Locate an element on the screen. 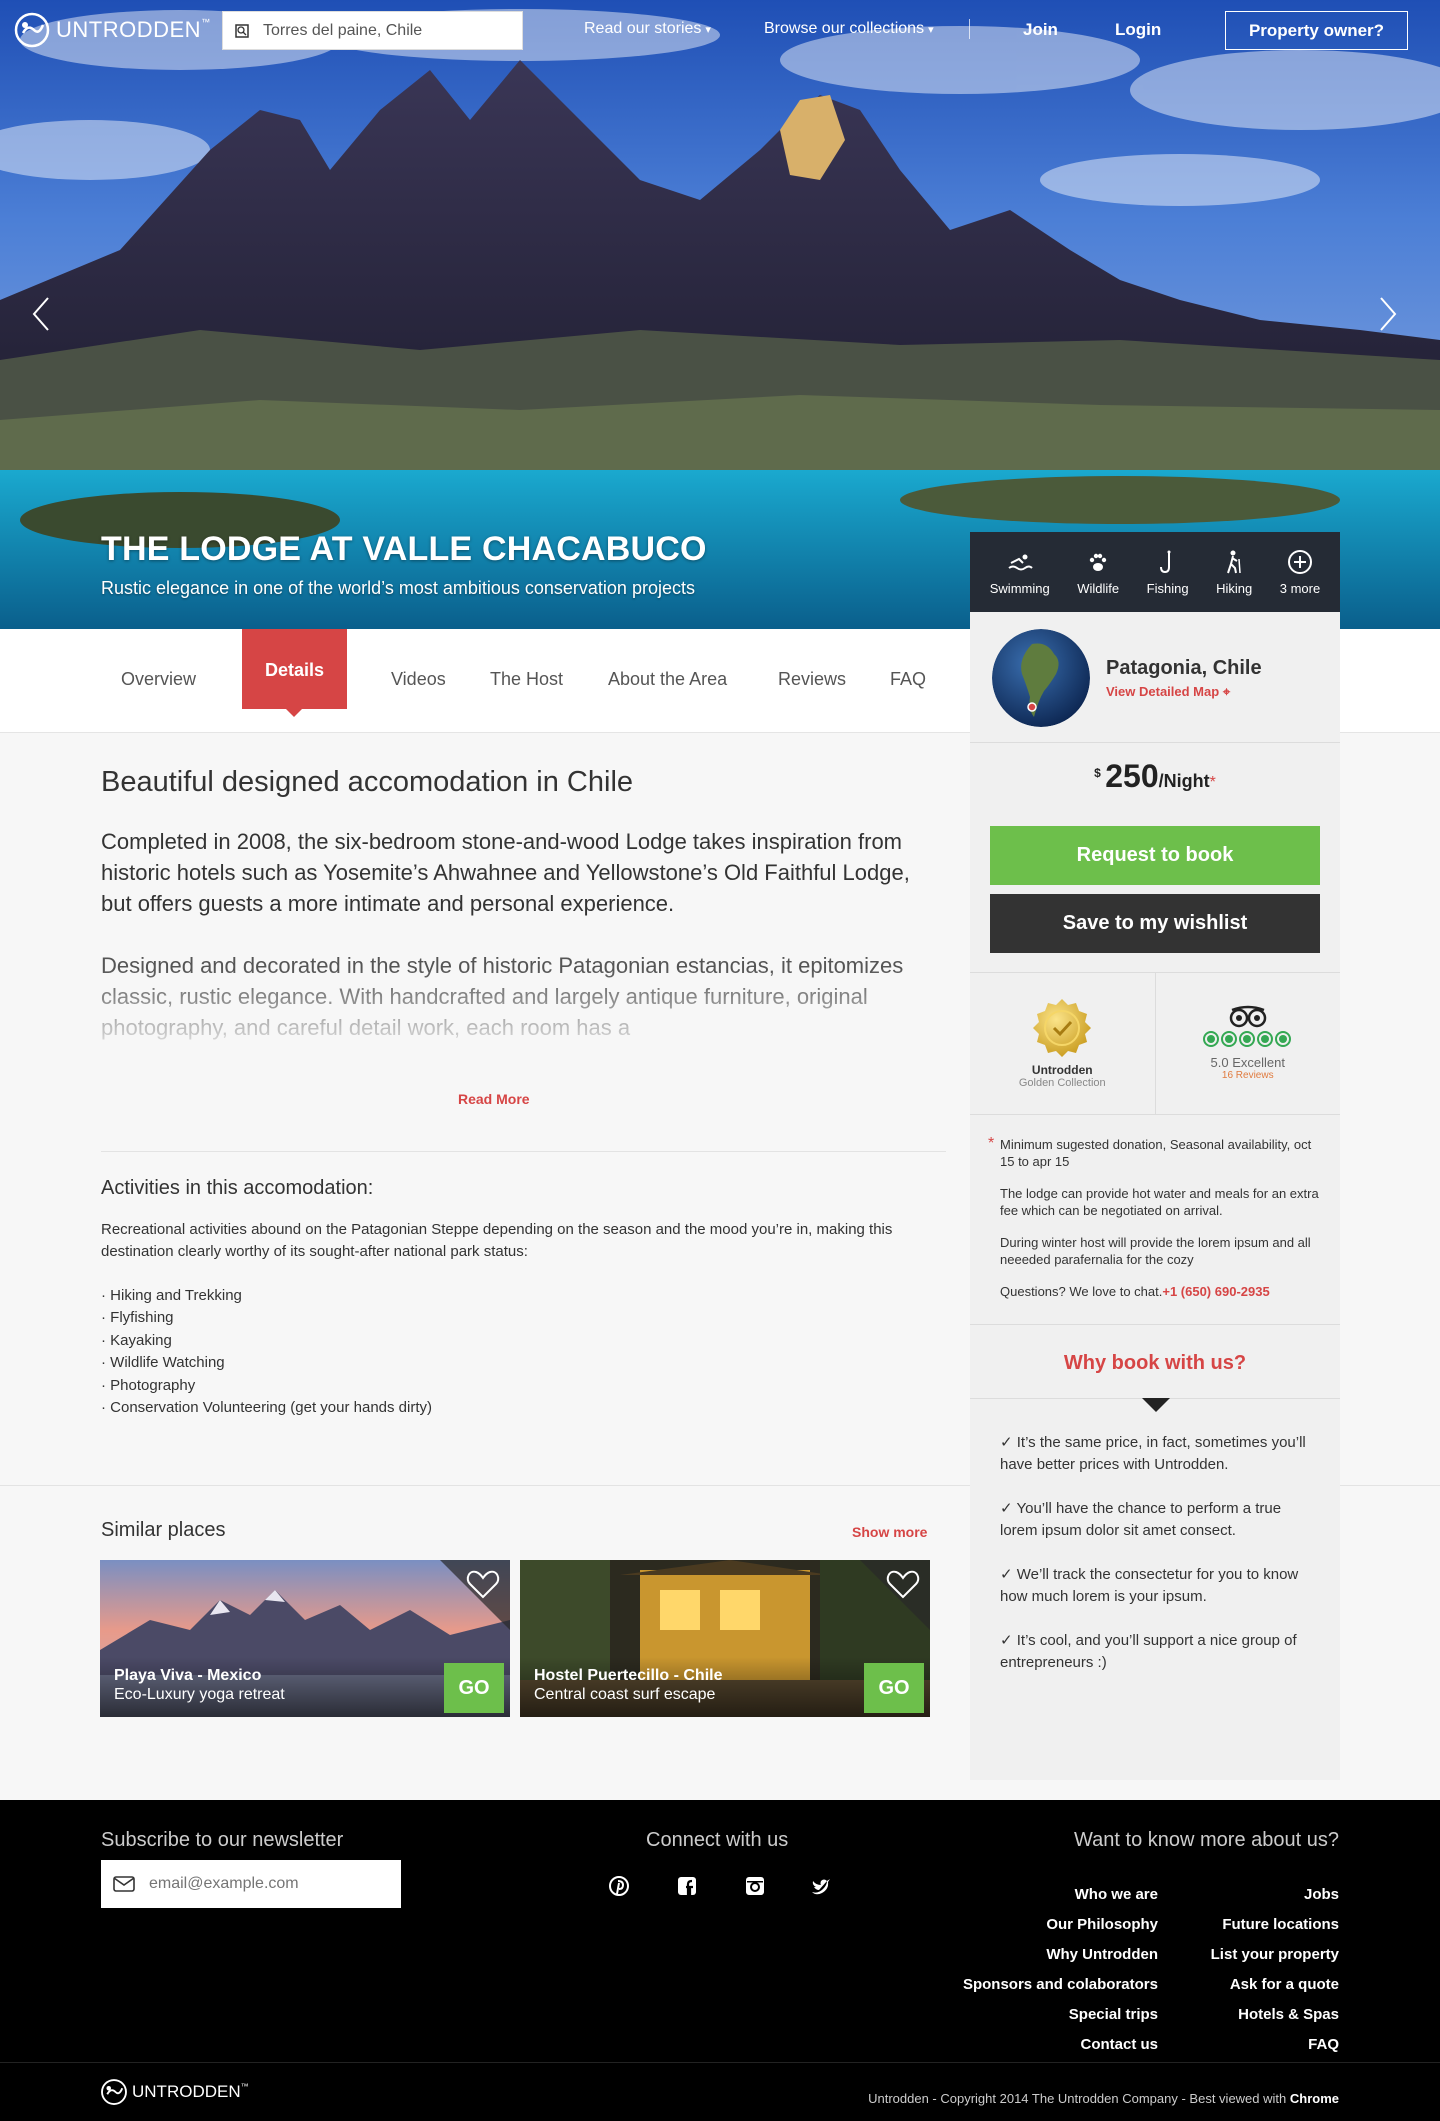  twitter-icon is located at coordinates (821, 1886).